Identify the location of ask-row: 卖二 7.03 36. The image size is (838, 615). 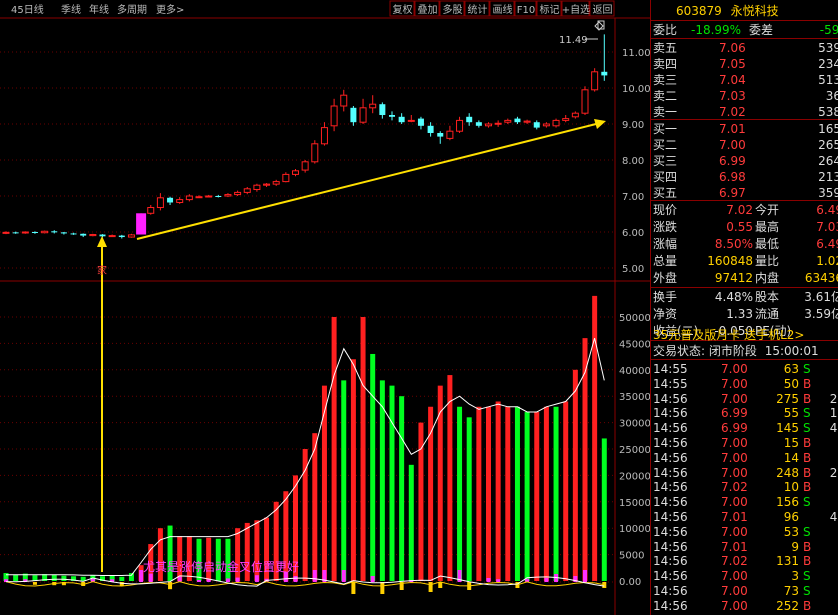
(744, 96).